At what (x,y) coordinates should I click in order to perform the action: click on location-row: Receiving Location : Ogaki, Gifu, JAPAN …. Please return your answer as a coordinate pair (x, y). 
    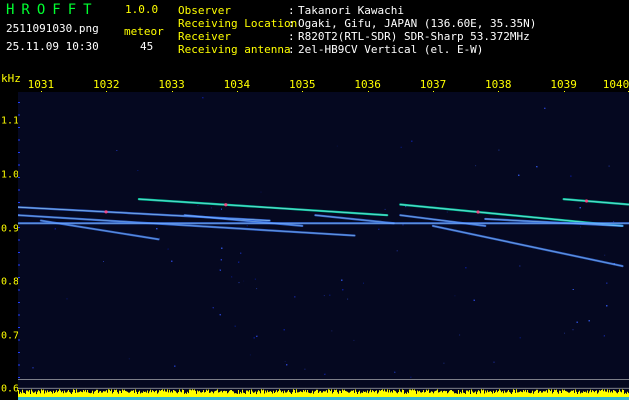
    Looking at the image, I should click on (393, 23).